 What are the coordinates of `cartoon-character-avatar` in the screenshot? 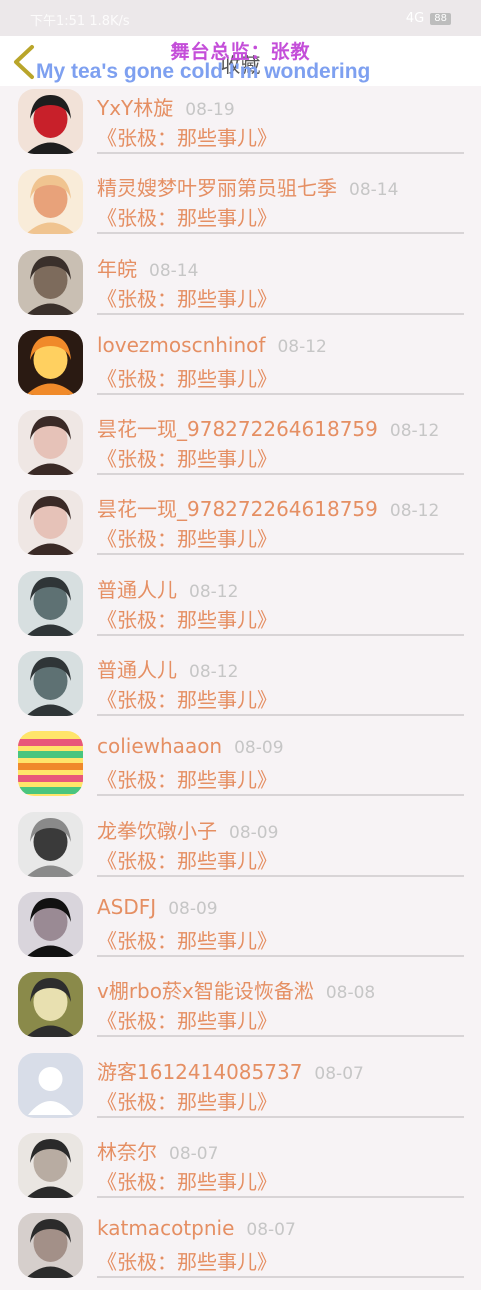 It's located at (50, 1005).